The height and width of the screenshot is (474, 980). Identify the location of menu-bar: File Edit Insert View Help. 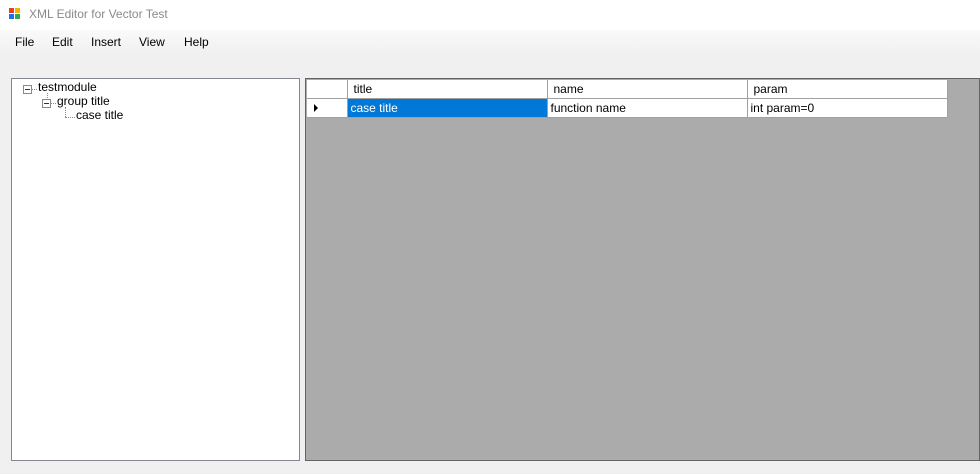
(490, 42).